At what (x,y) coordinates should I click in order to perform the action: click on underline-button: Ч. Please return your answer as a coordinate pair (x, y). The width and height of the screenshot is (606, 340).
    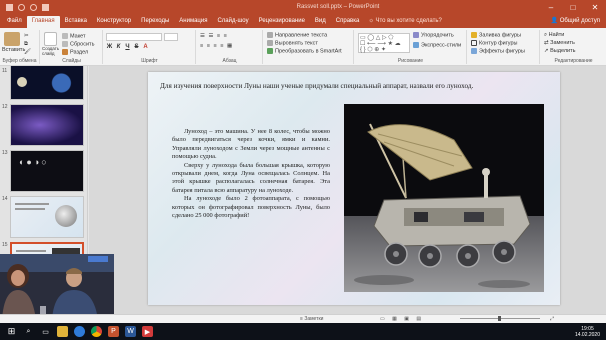
    Looking at the image, I should click on (127, 47).